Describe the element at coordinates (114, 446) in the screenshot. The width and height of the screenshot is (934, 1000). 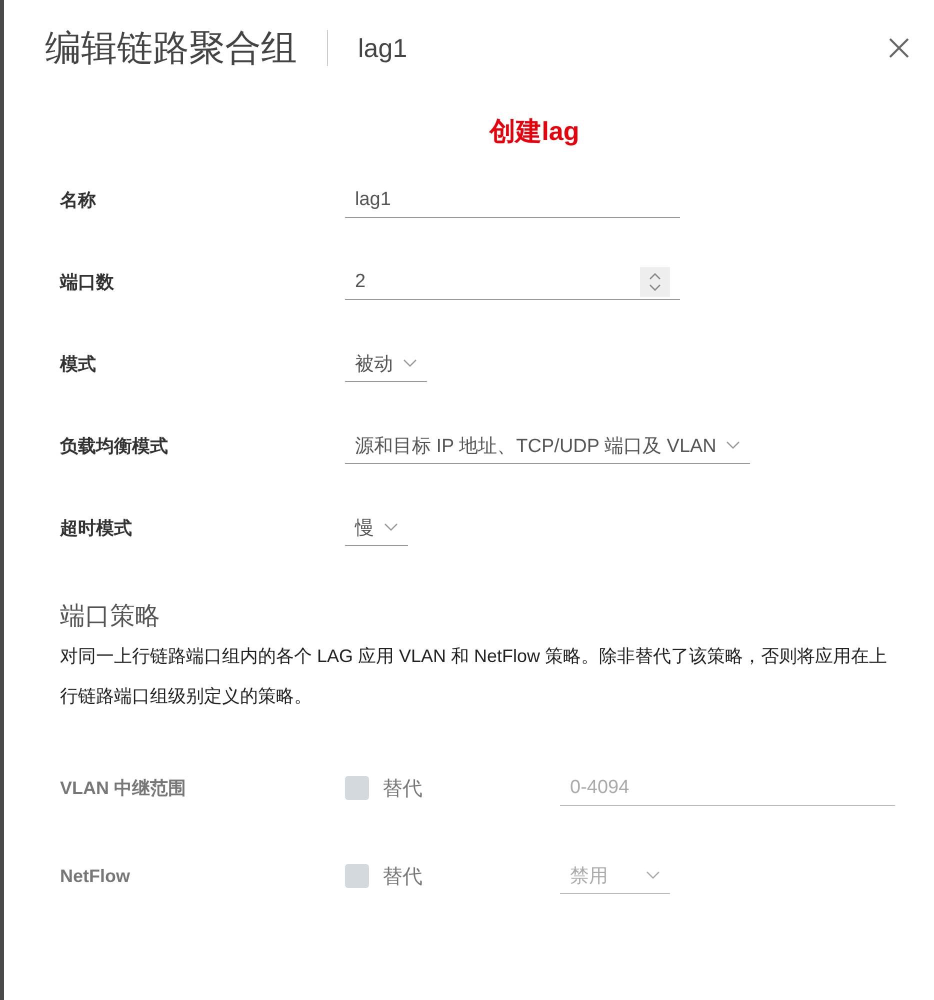
I see `field-label: 负载均衡模式` at that location.